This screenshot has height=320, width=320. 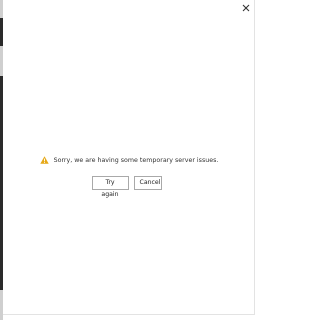 I want to click on cancel-button: Cancel, so click(x=147, y=183).